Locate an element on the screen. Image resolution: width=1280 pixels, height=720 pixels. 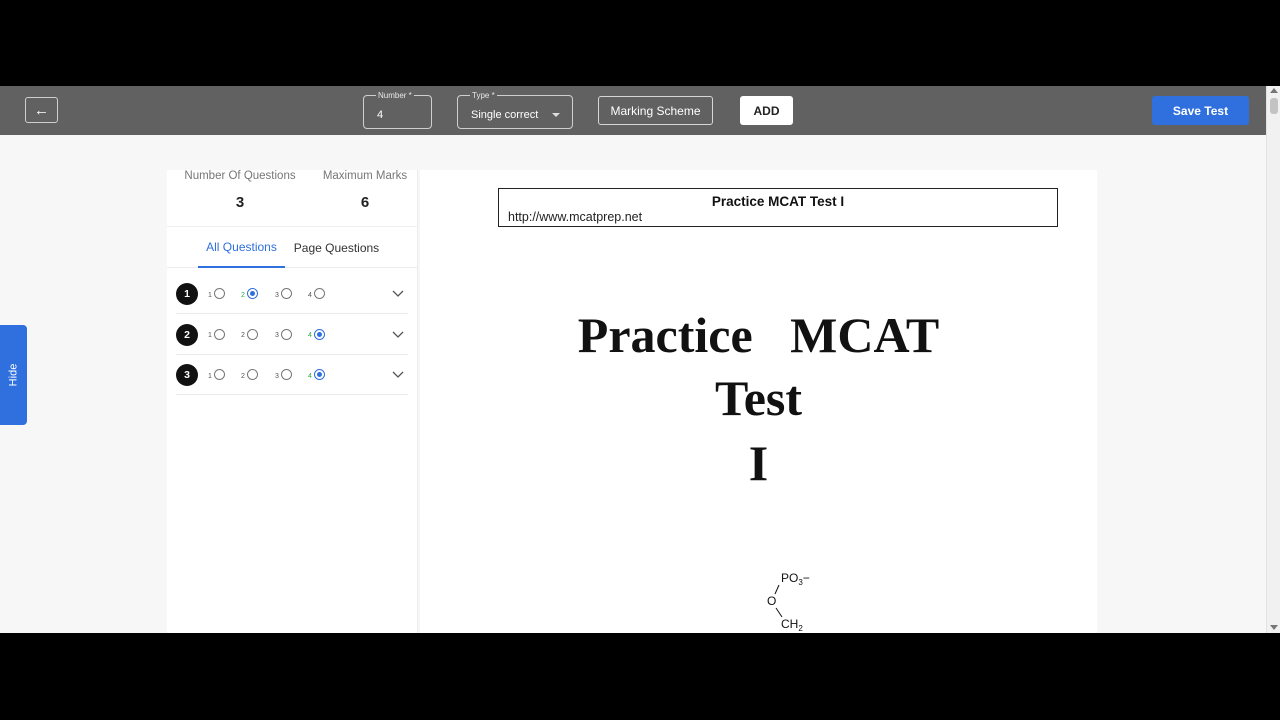
molecule-bottom-label: CH2 is located at coordinates (792, 625).